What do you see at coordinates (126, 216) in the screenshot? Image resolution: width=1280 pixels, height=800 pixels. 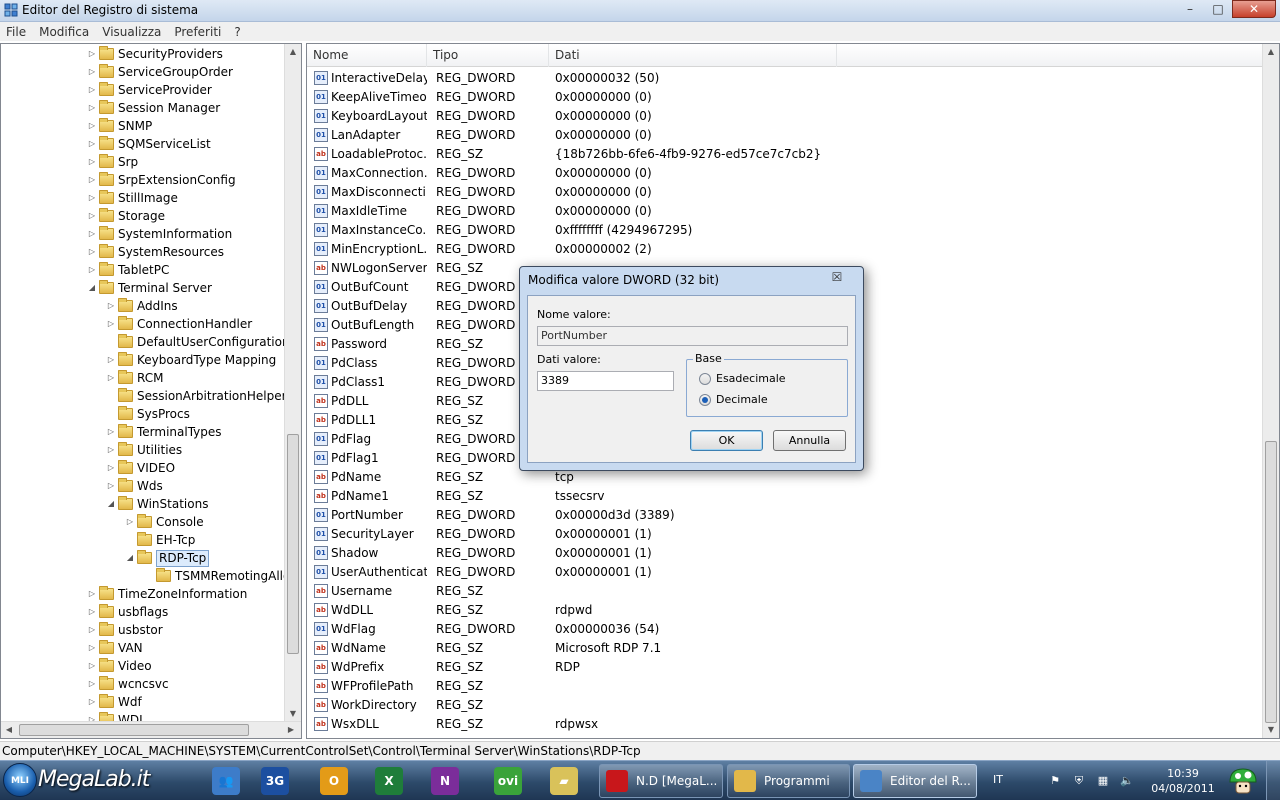 I see `tree-item: ▷ Storage` at bounding box center [126, 216].